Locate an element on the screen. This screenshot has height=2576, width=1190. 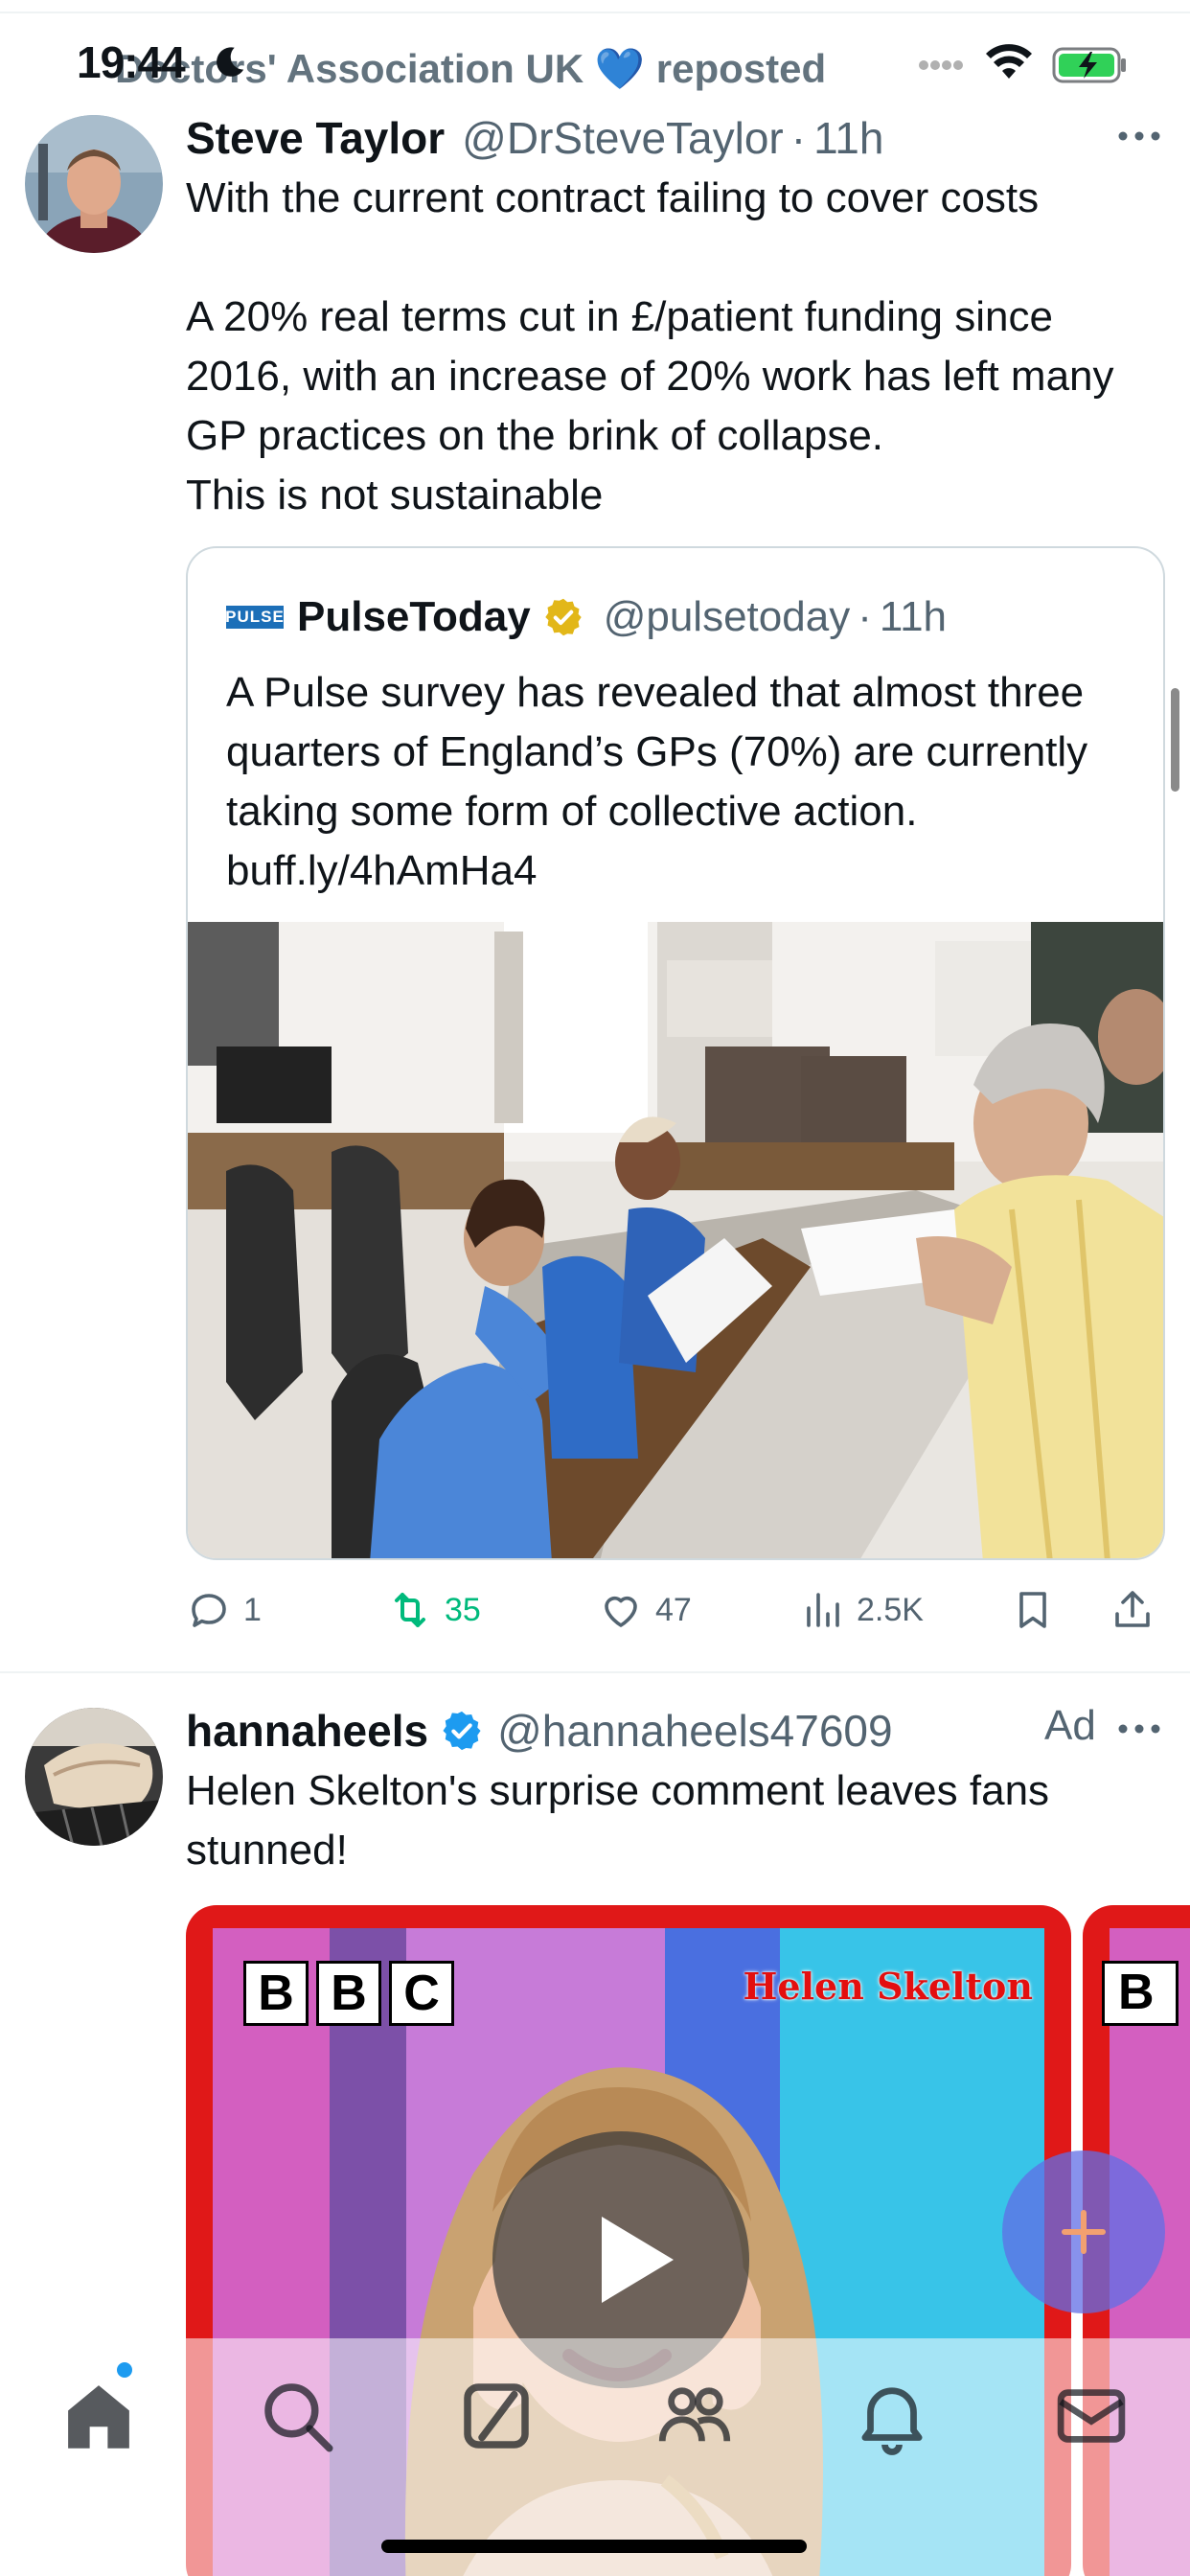
plus-icon is located at coordinates (1084, 2232).